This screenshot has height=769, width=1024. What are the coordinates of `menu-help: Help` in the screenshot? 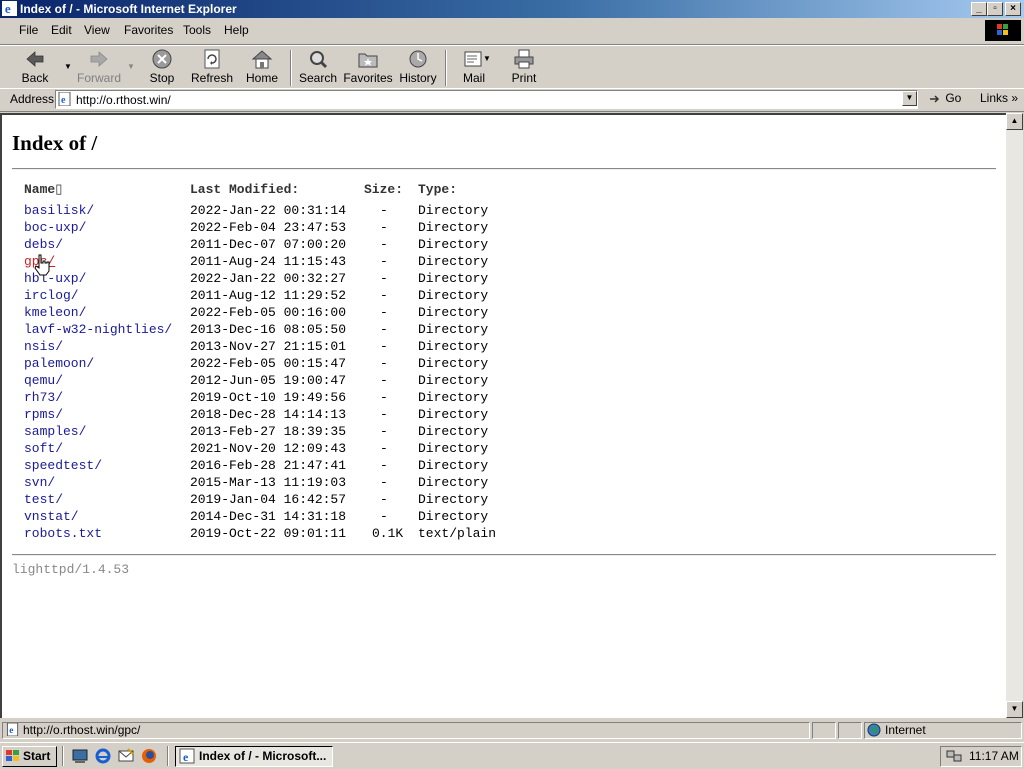 It's located at (236, 30).